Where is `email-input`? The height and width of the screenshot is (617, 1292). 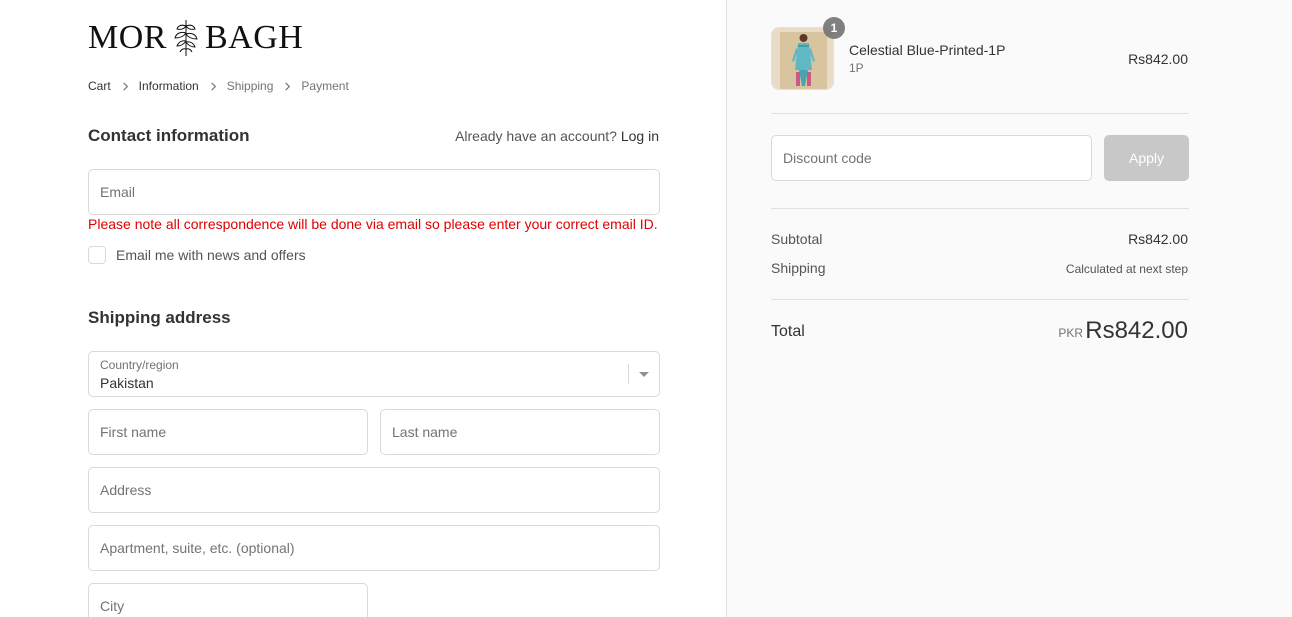 email-input is located at coordinates (374, 192).